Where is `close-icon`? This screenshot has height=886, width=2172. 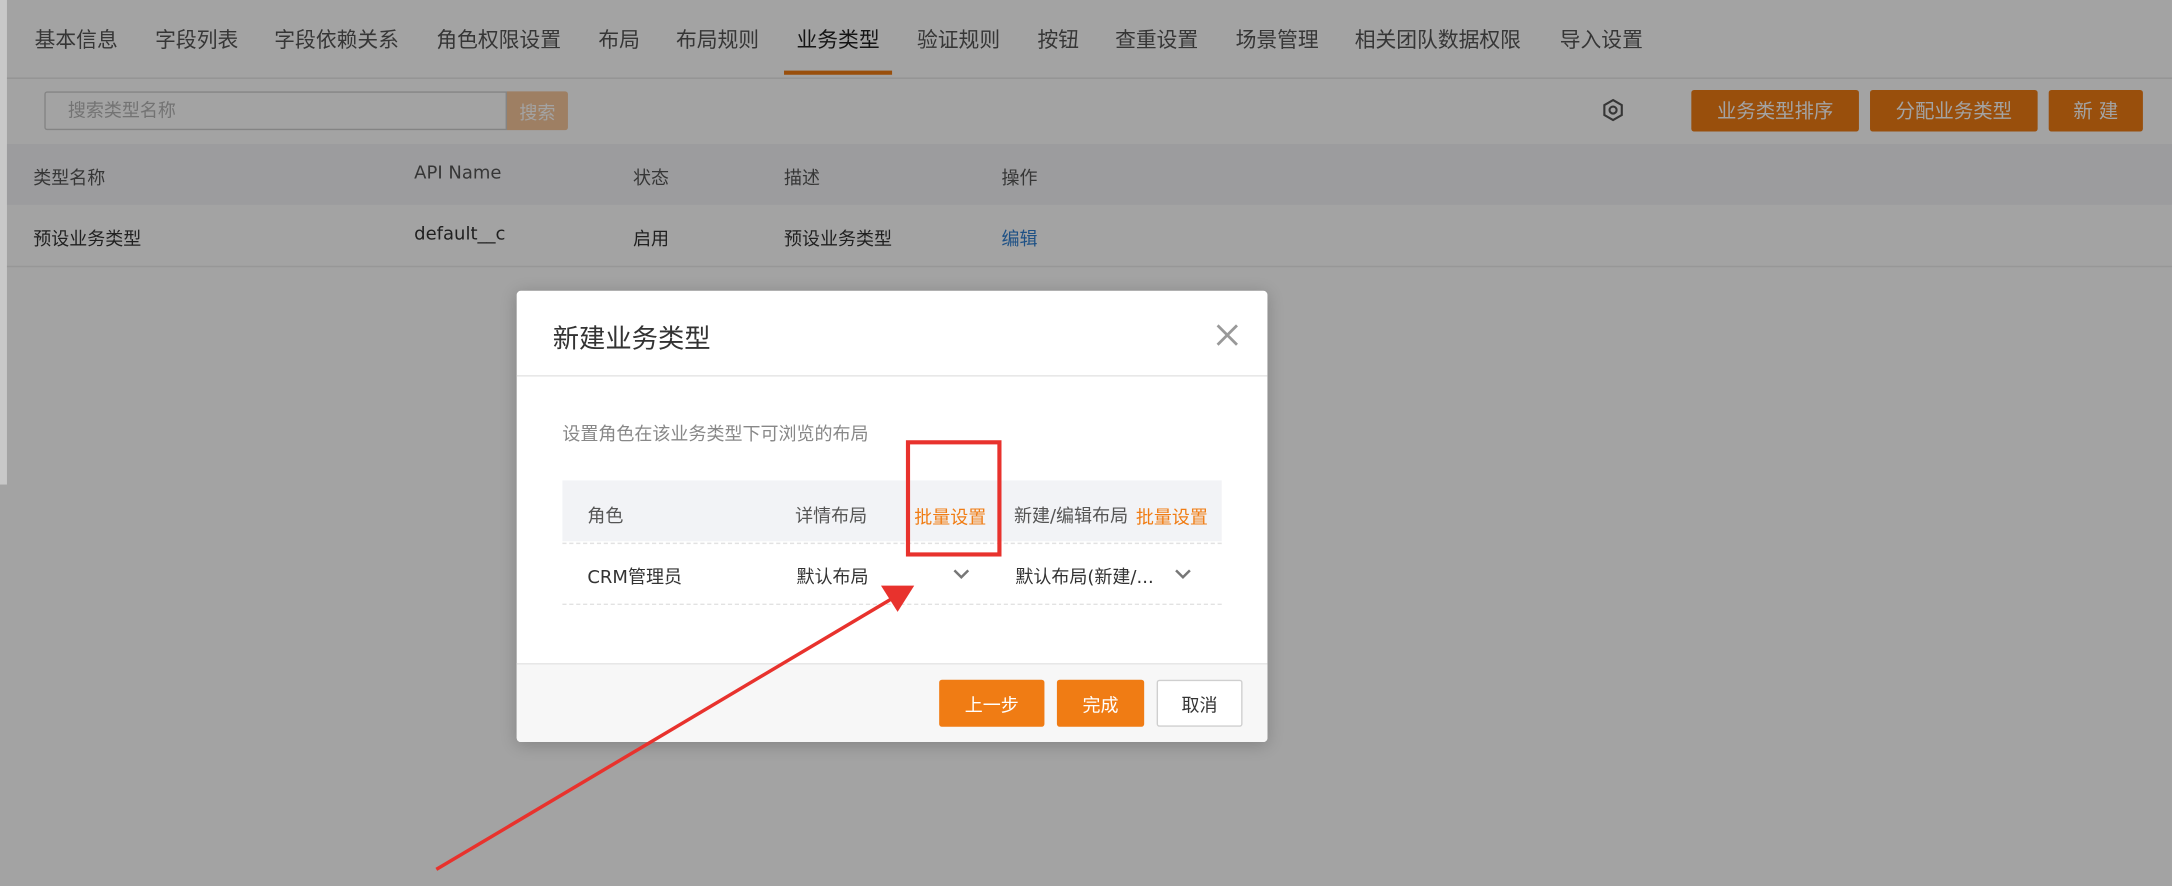
close-icon is located at coordinates (1227, 335).